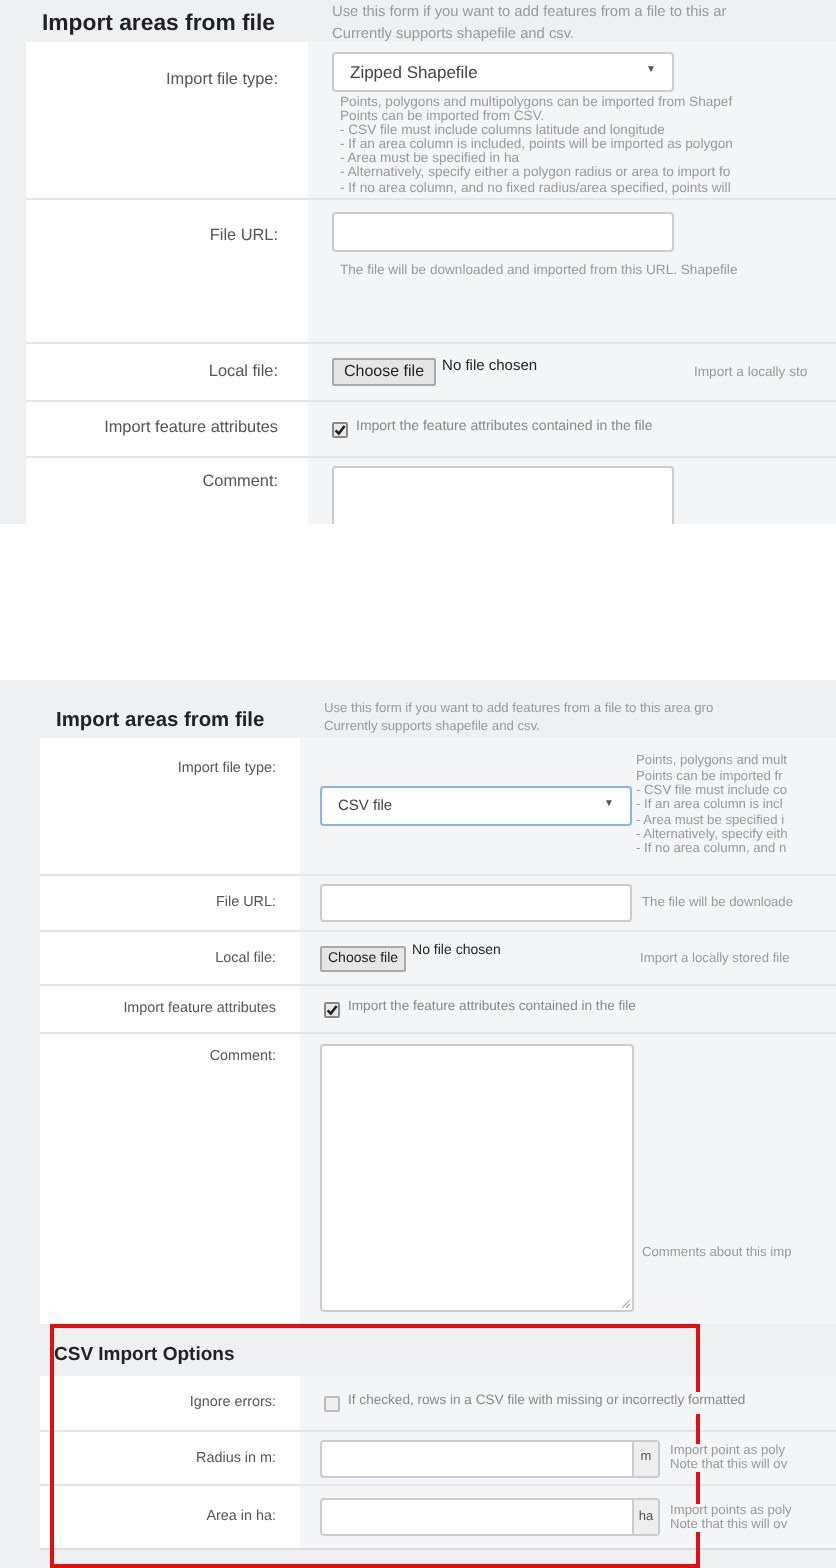 This screenshot has height=1568, width=836. Describe the element at coordinates (223, 80) in the screenshot. I see `field-label: Import file type:` at that location.